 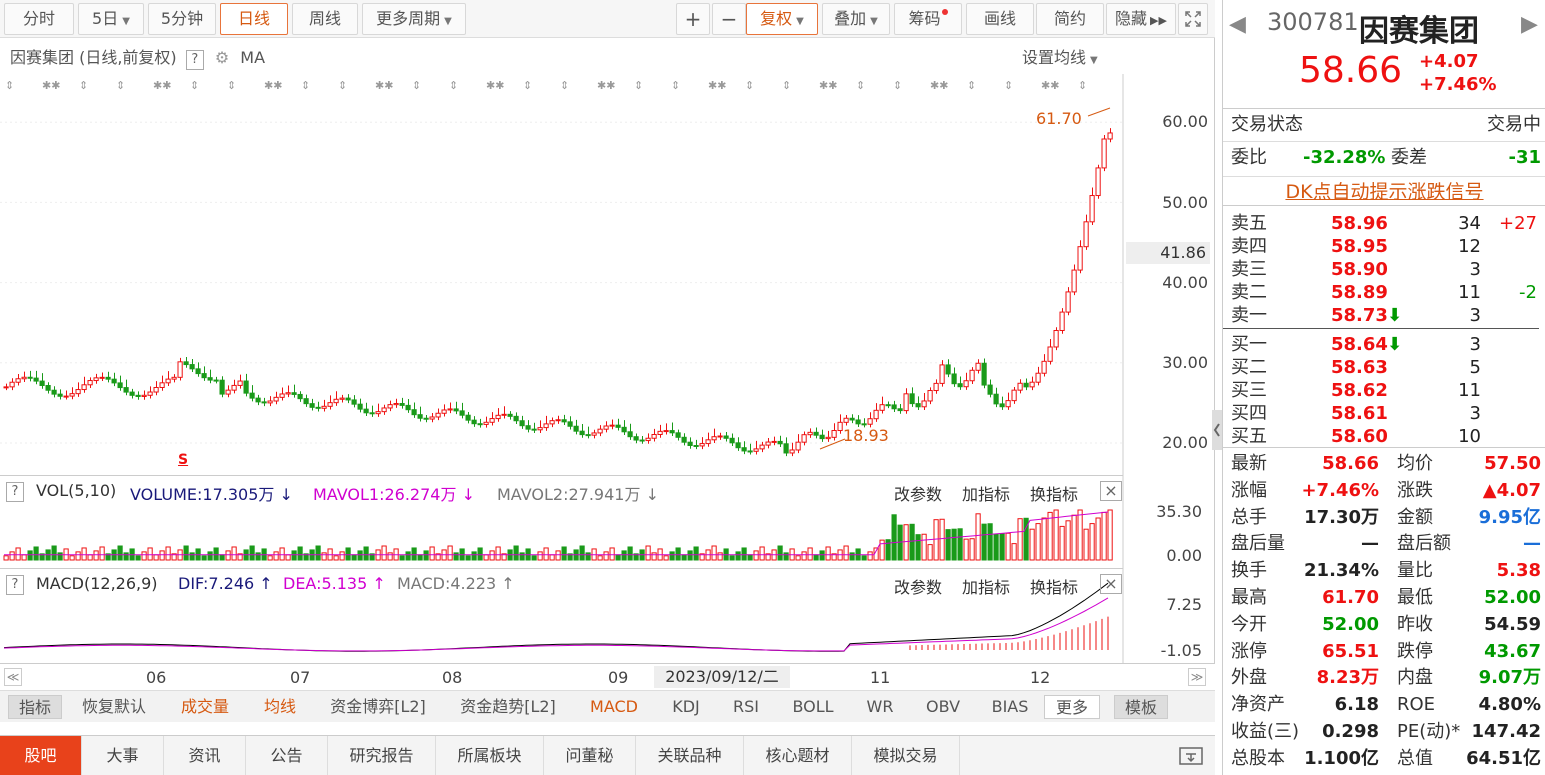 What do you see at coordinates (856, 19) in the screenshot?
I see `overlay-button: 叠加 ▼` at bounding box center [856, 19].